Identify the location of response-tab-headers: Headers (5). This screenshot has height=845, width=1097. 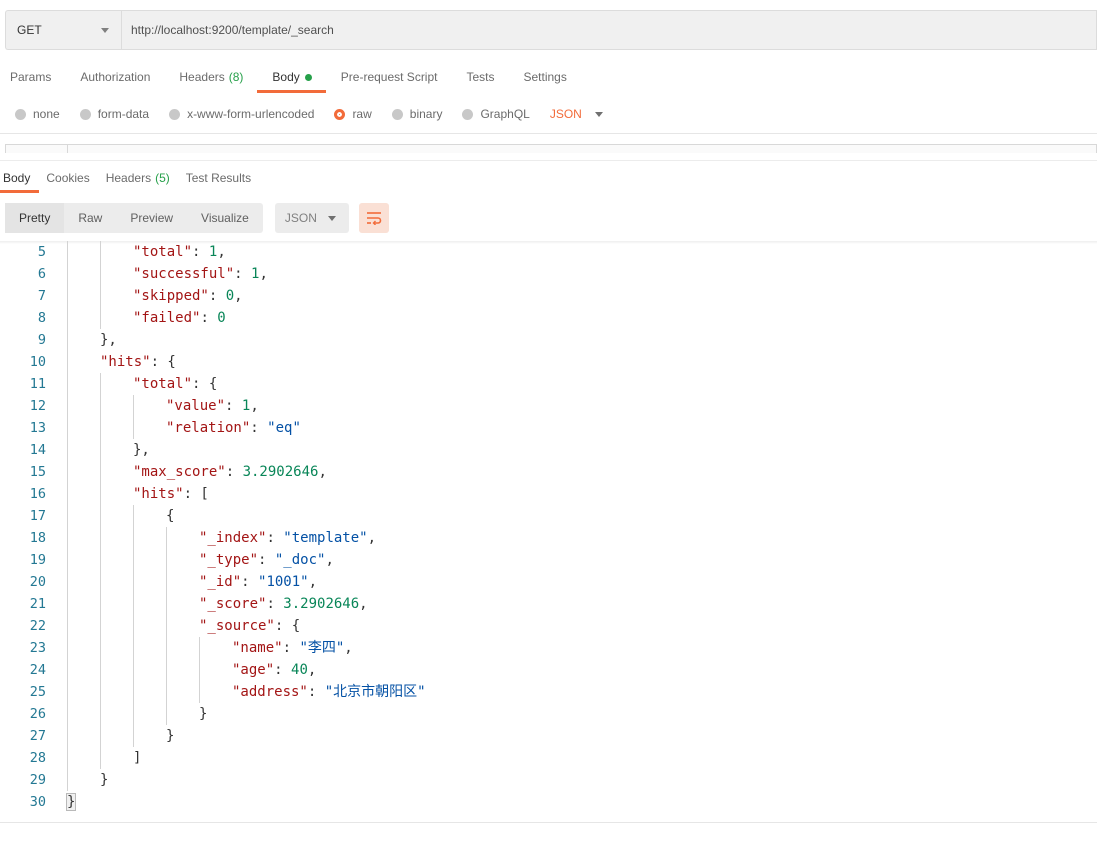
(138, 178).